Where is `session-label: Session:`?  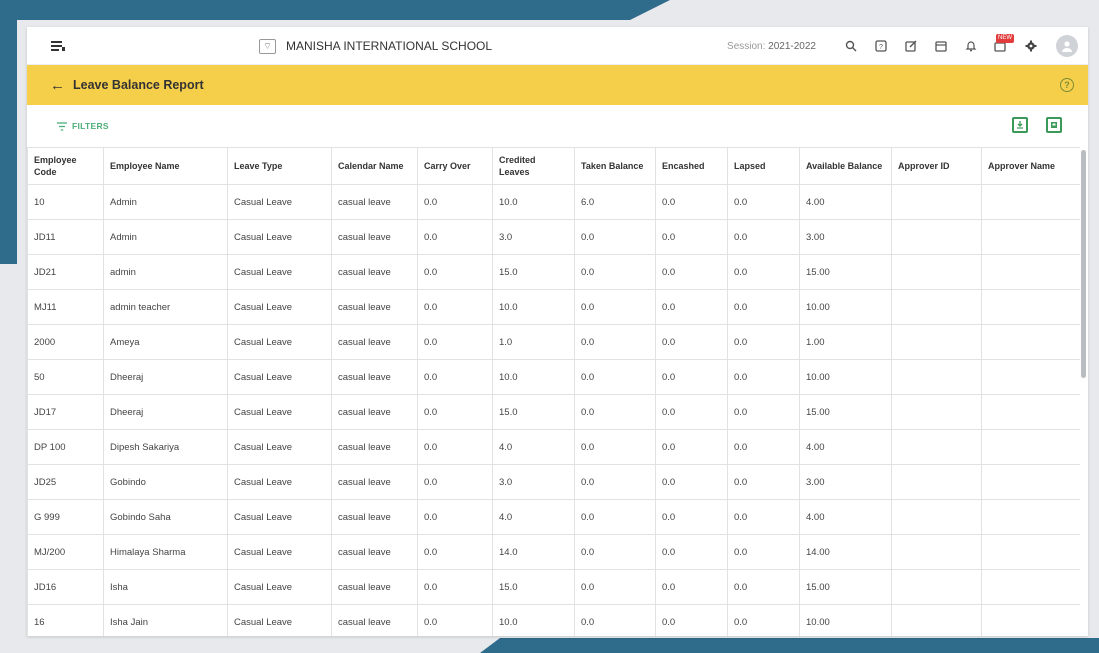
session-label: Session: is located at coordinates (746, 46).